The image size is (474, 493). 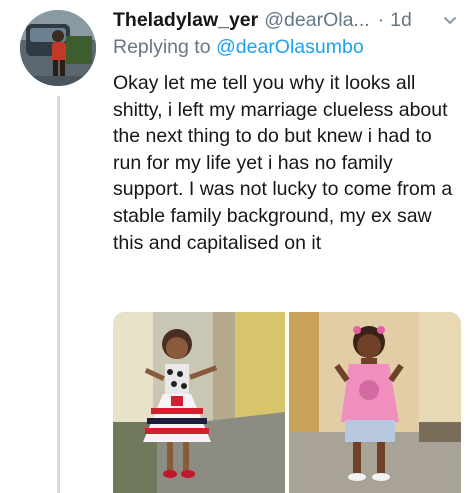 I want to click on tweet-header: Theladylaw_yer @dearOla... · 1d, so click(x=287, y=20).